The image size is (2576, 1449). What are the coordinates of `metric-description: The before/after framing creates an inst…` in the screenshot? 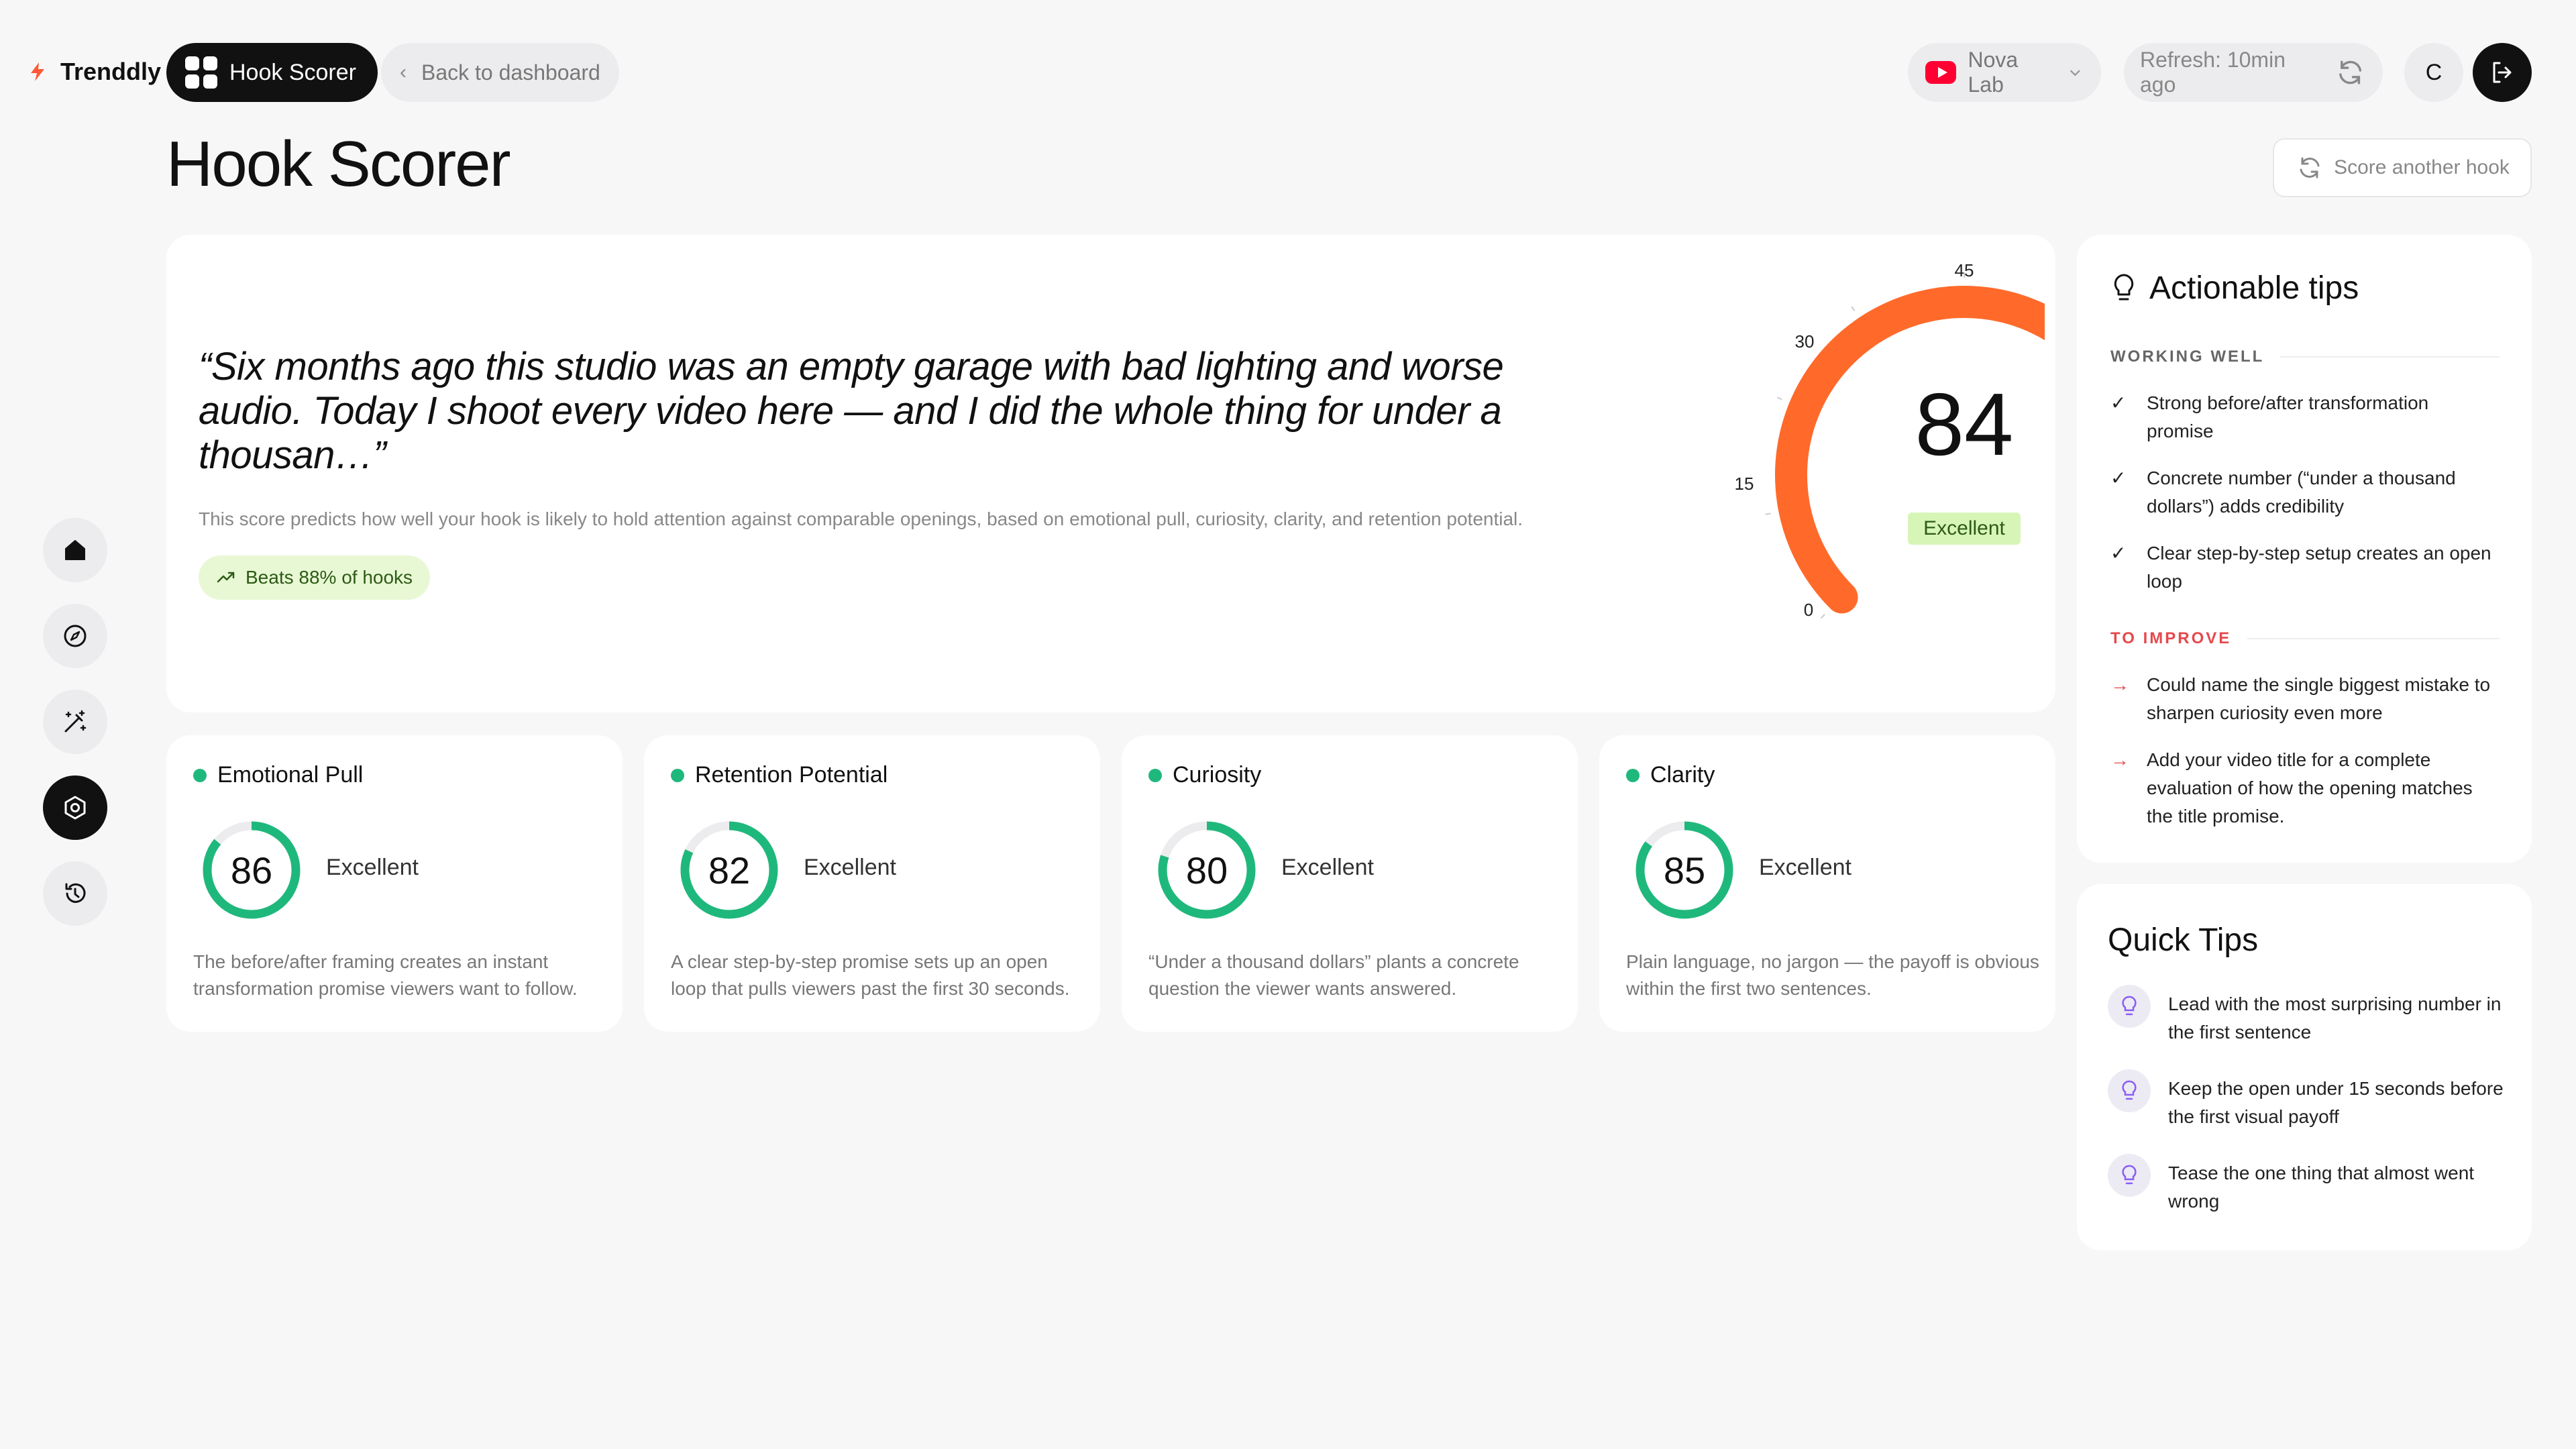 It's located at (385, 975).